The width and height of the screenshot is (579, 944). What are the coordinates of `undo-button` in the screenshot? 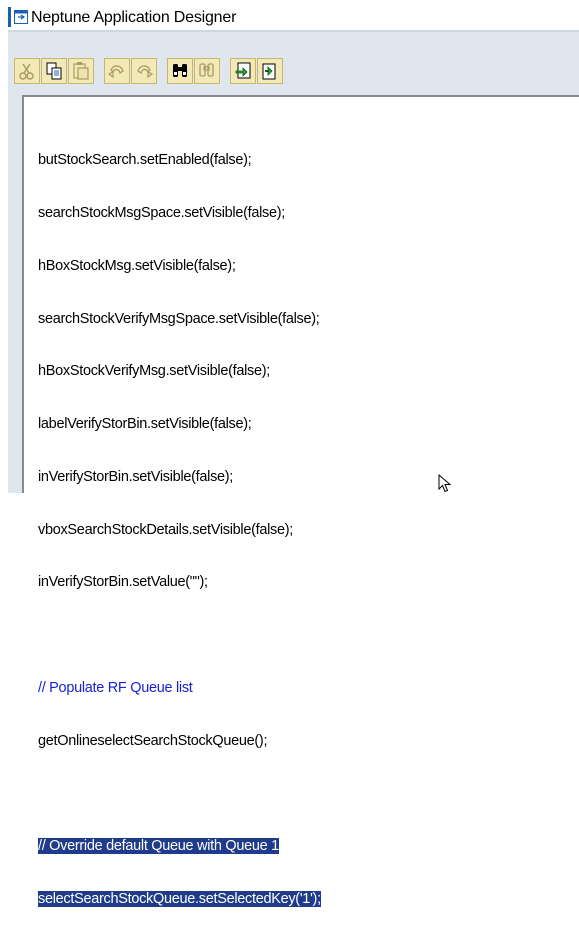 It's located at (117, 71).